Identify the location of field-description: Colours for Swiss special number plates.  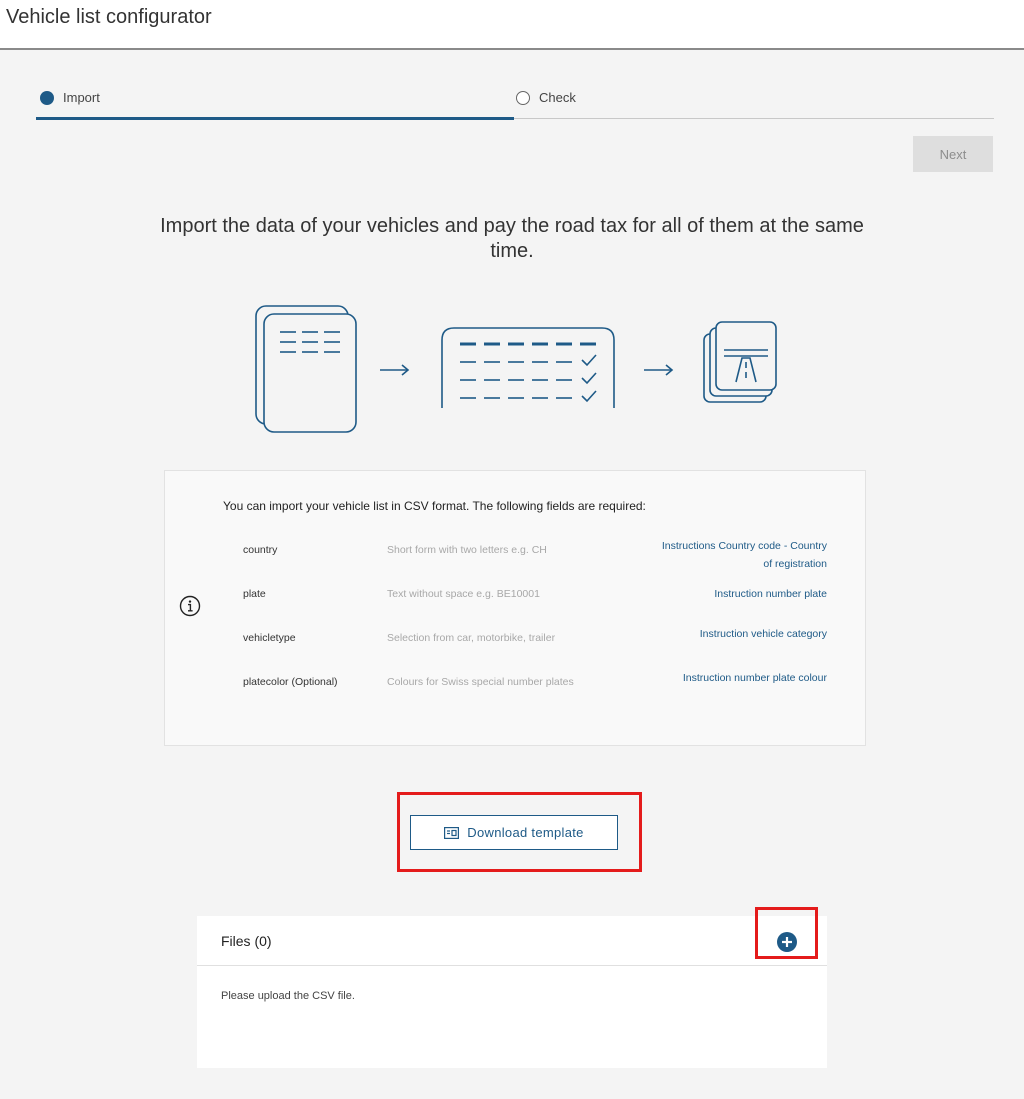
(480, 682).